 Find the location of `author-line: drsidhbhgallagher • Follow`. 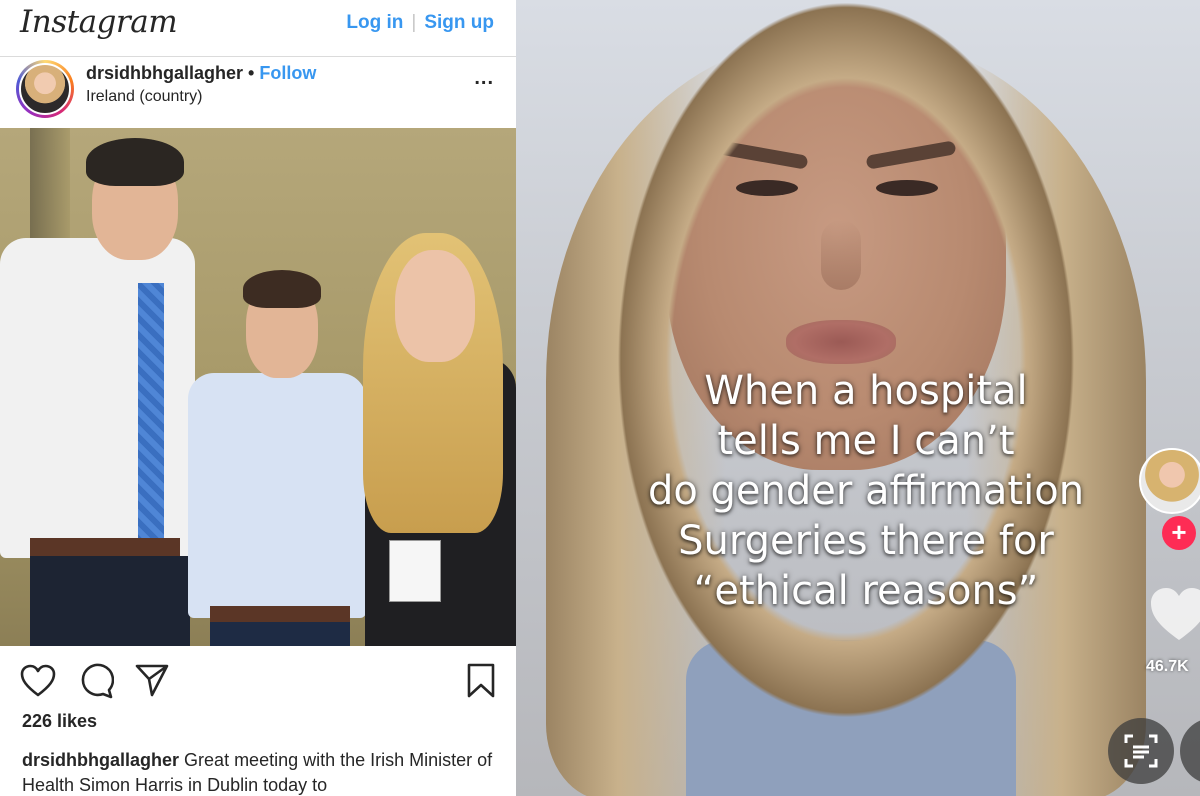

author-line: drsidhbhgallagher • Follow is located at coordinates (201, 73).